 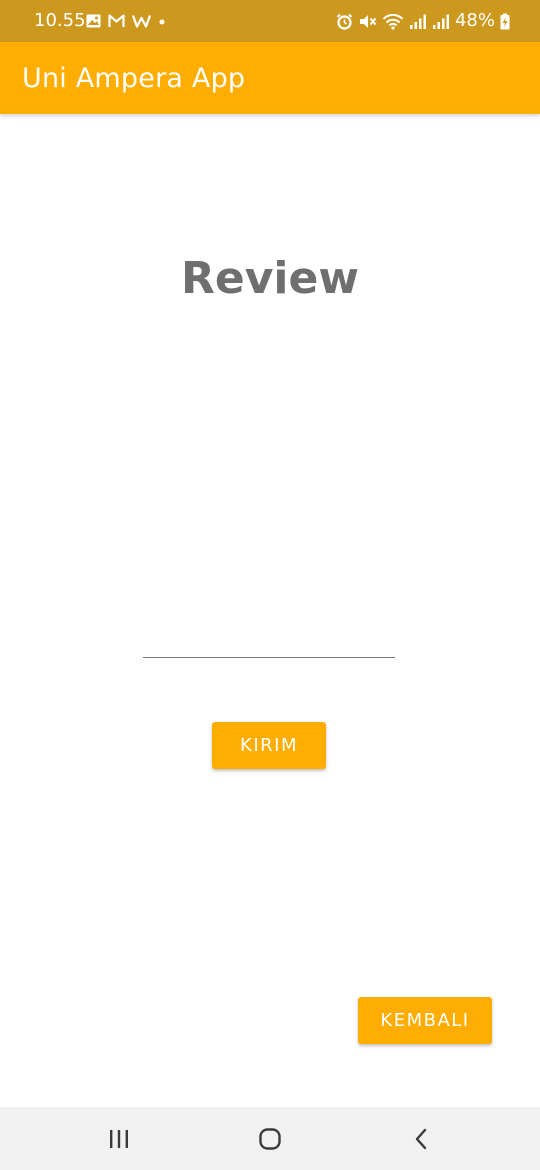 I want to click on wifi-icon, so click(x=393, y=21).